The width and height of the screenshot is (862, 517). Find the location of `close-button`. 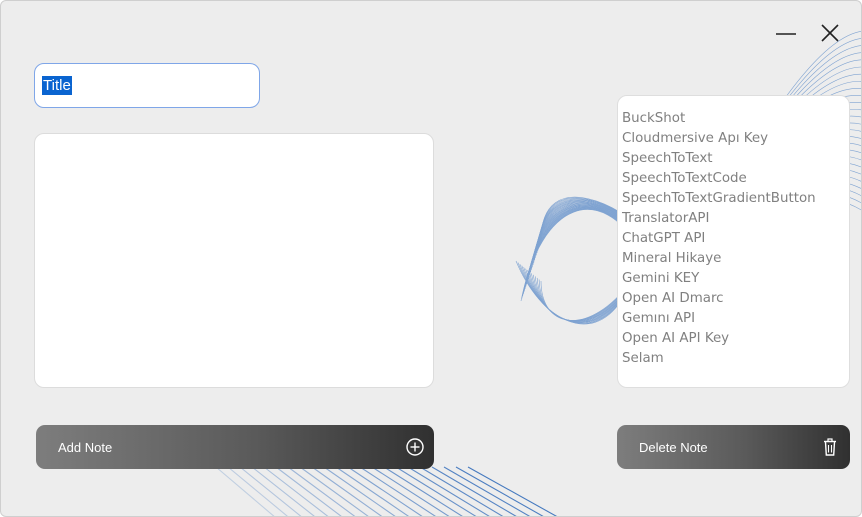

close-button is located at coordinates (830, 33).